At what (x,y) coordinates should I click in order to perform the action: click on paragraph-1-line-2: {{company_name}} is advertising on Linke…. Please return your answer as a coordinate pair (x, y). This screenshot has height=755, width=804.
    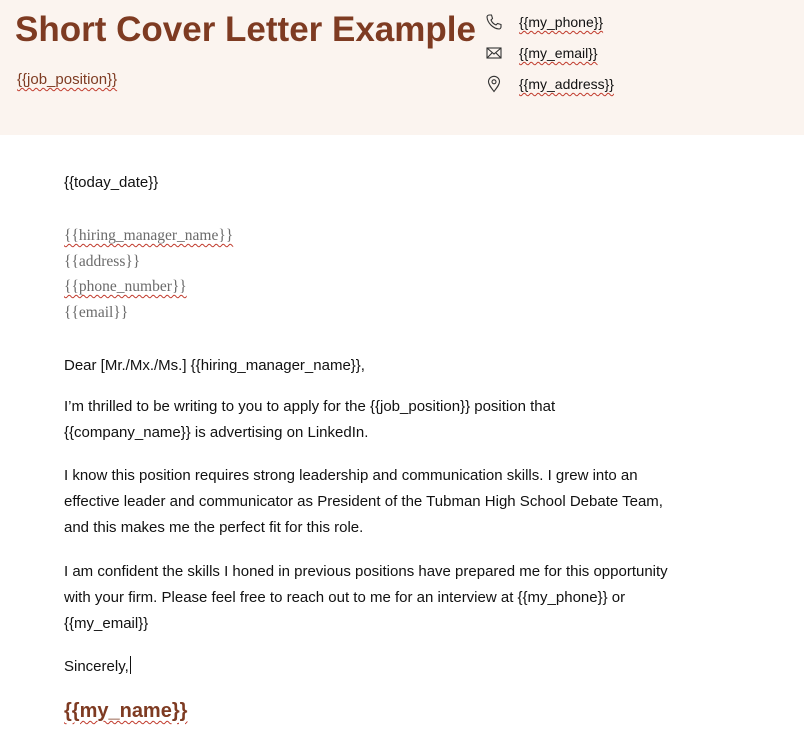
    Looking at the image, I should click on (216, 432).